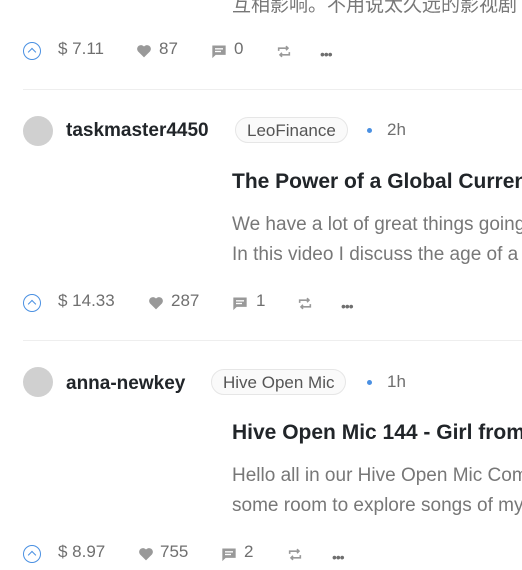 The width and height of the screenshot is (522, 570). I want to click on post-time: 1h, so click(396, 381).